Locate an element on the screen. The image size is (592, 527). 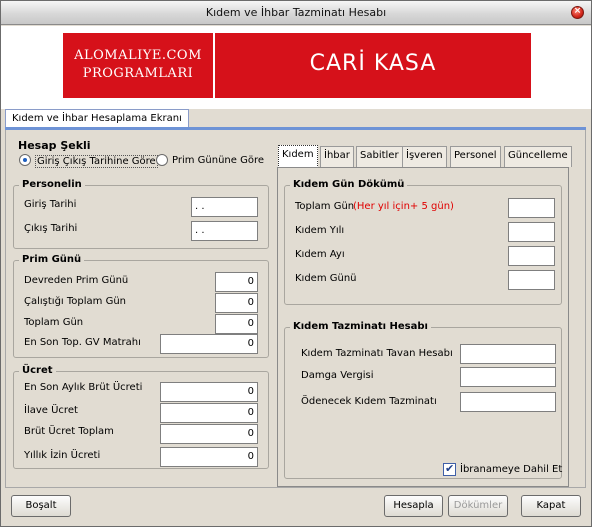
subtab-ihbar: İhbar is located at coordinates (337, 156).